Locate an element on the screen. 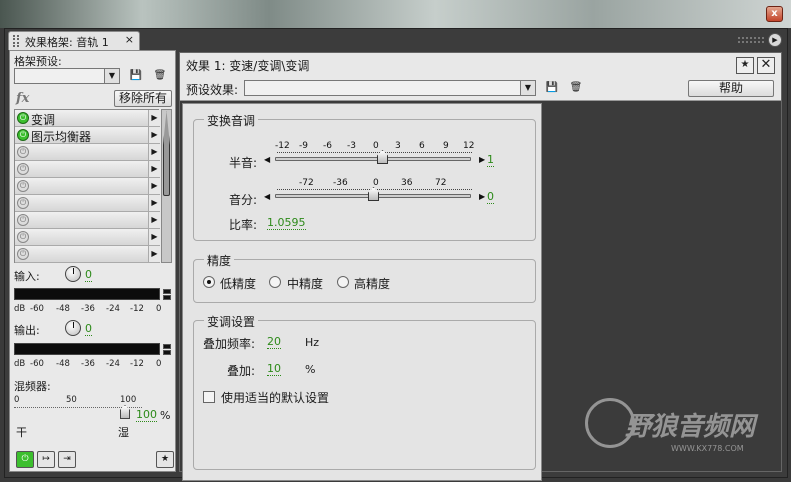 The height and width of the screenshot is (482, 791). effect-preset-dropdown: ▼ is located at coordinates (390, 88).